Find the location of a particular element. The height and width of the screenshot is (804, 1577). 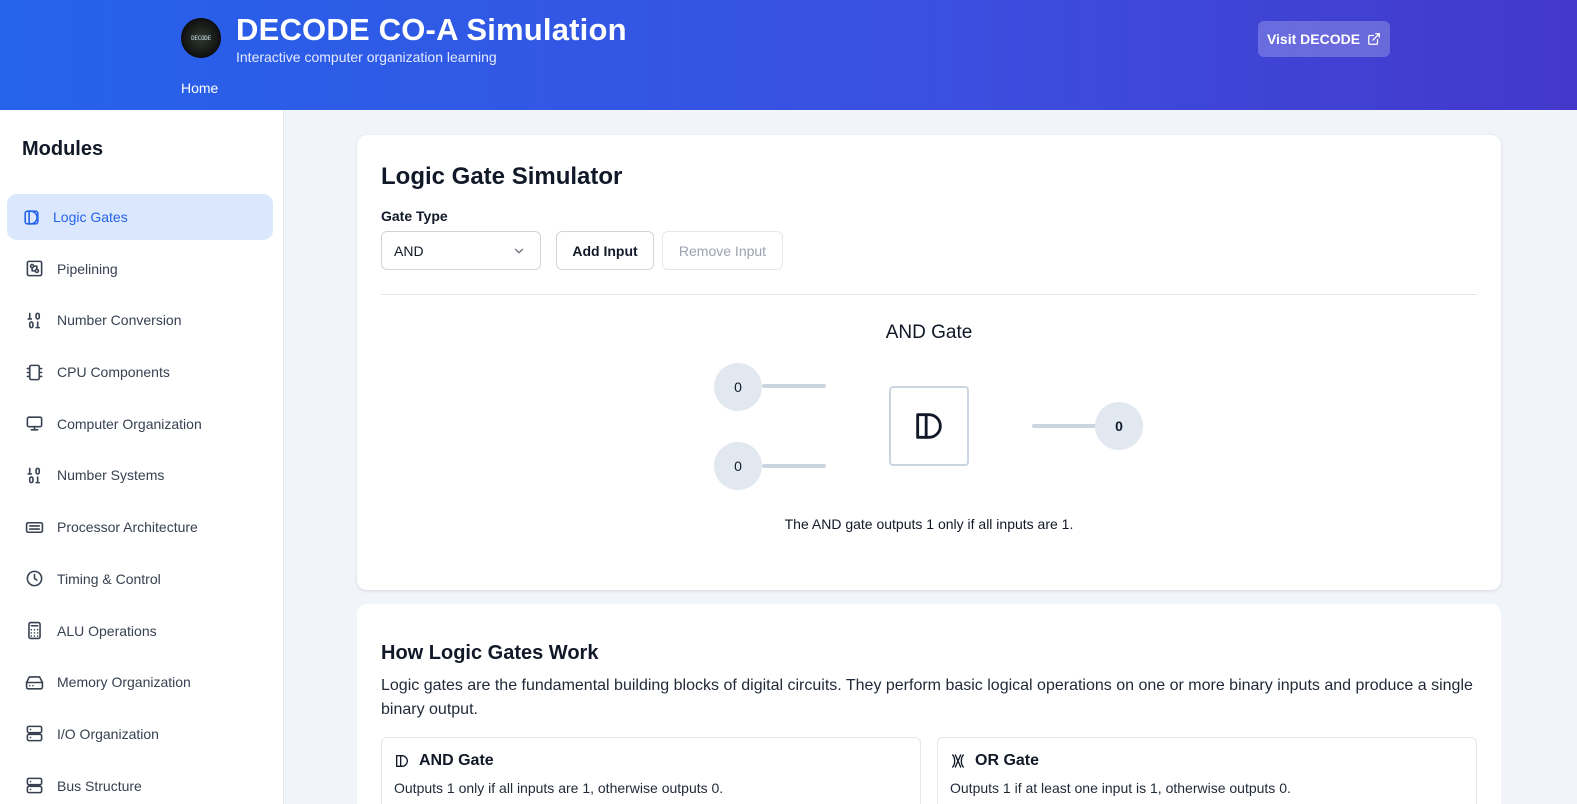

sidebar-item-alu-operations: ALU Operations is located at coordinates (142, 631).